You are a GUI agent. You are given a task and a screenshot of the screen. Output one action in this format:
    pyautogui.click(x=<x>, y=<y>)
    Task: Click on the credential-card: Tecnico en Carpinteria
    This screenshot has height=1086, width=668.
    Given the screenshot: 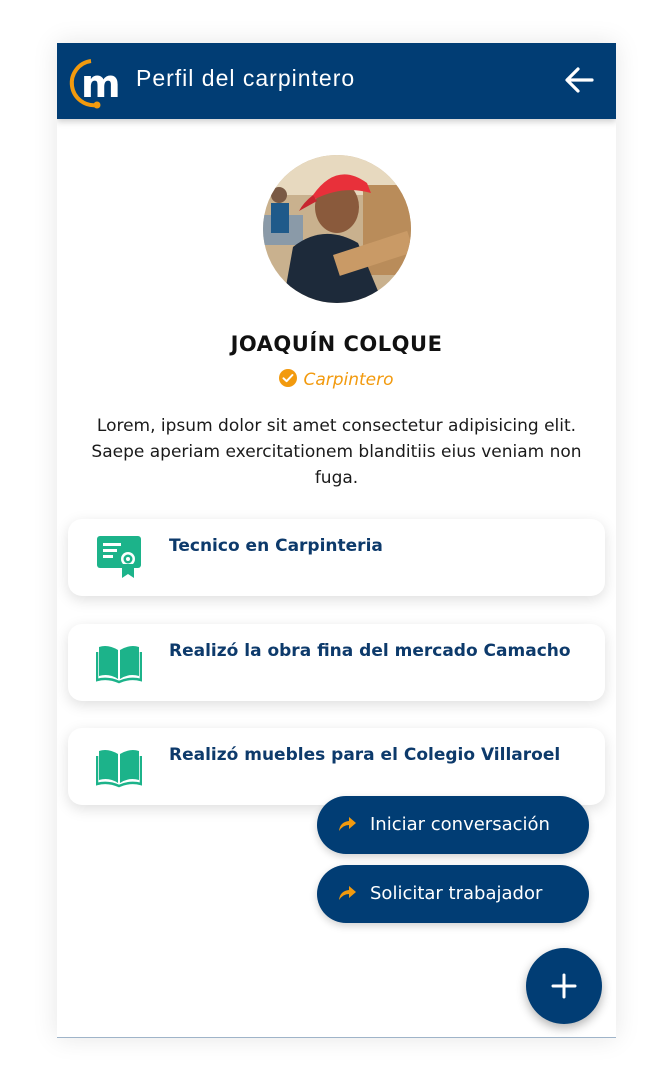 What is the action you would take?
    pyautogui.click(x=336, y=557)
    